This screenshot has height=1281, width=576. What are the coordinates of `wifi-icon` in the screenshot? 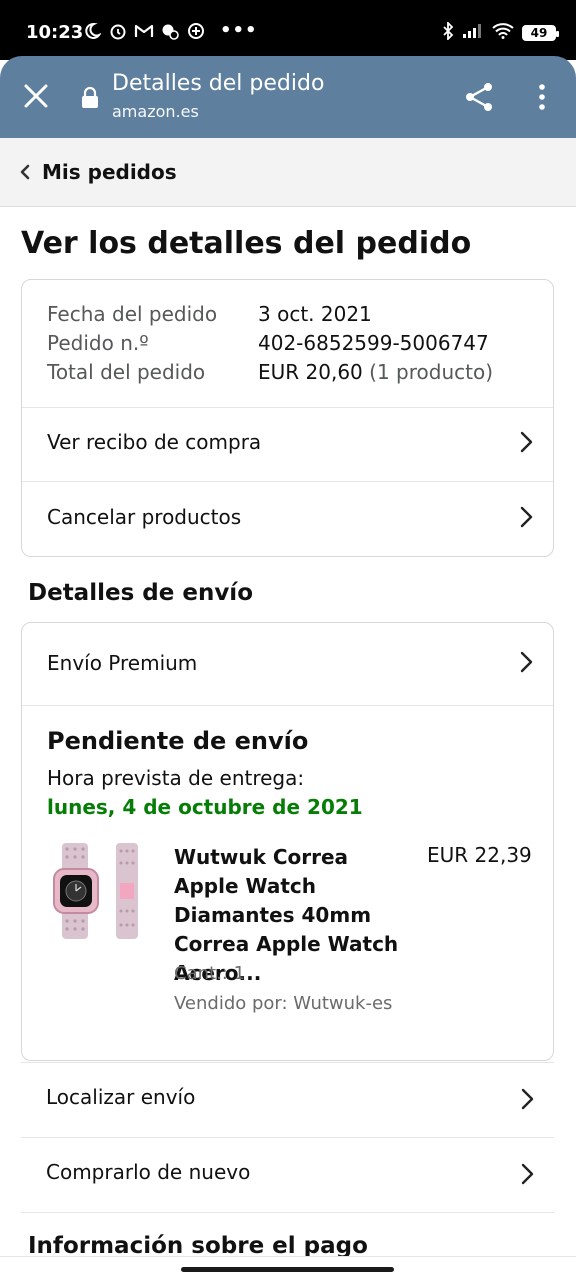 It's located at (503, 33).